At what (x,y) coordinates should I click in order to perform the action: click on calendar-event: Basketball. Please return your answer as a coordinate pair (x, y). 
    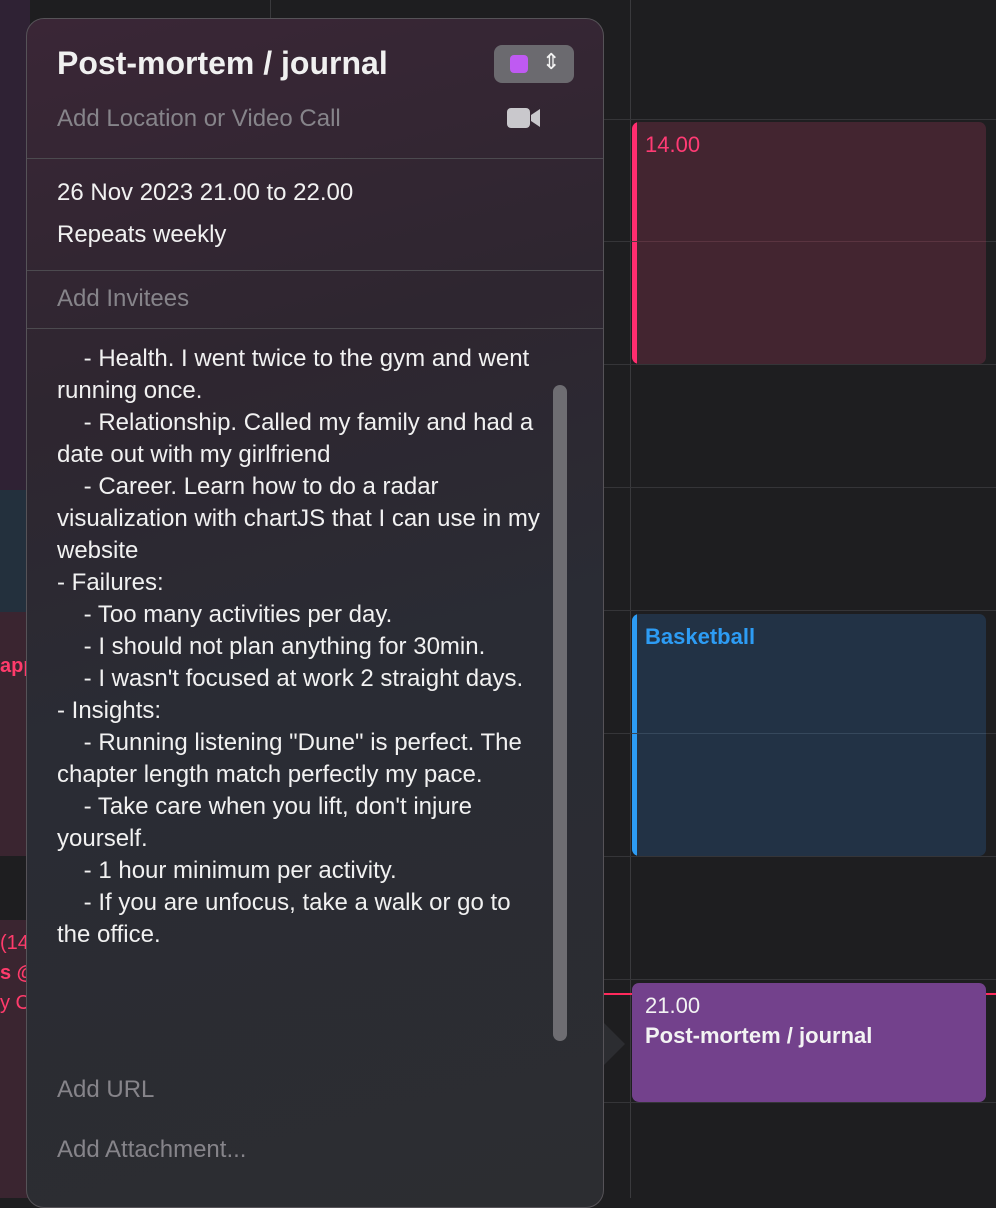
    Looking at the image, I should click on (809, 735).